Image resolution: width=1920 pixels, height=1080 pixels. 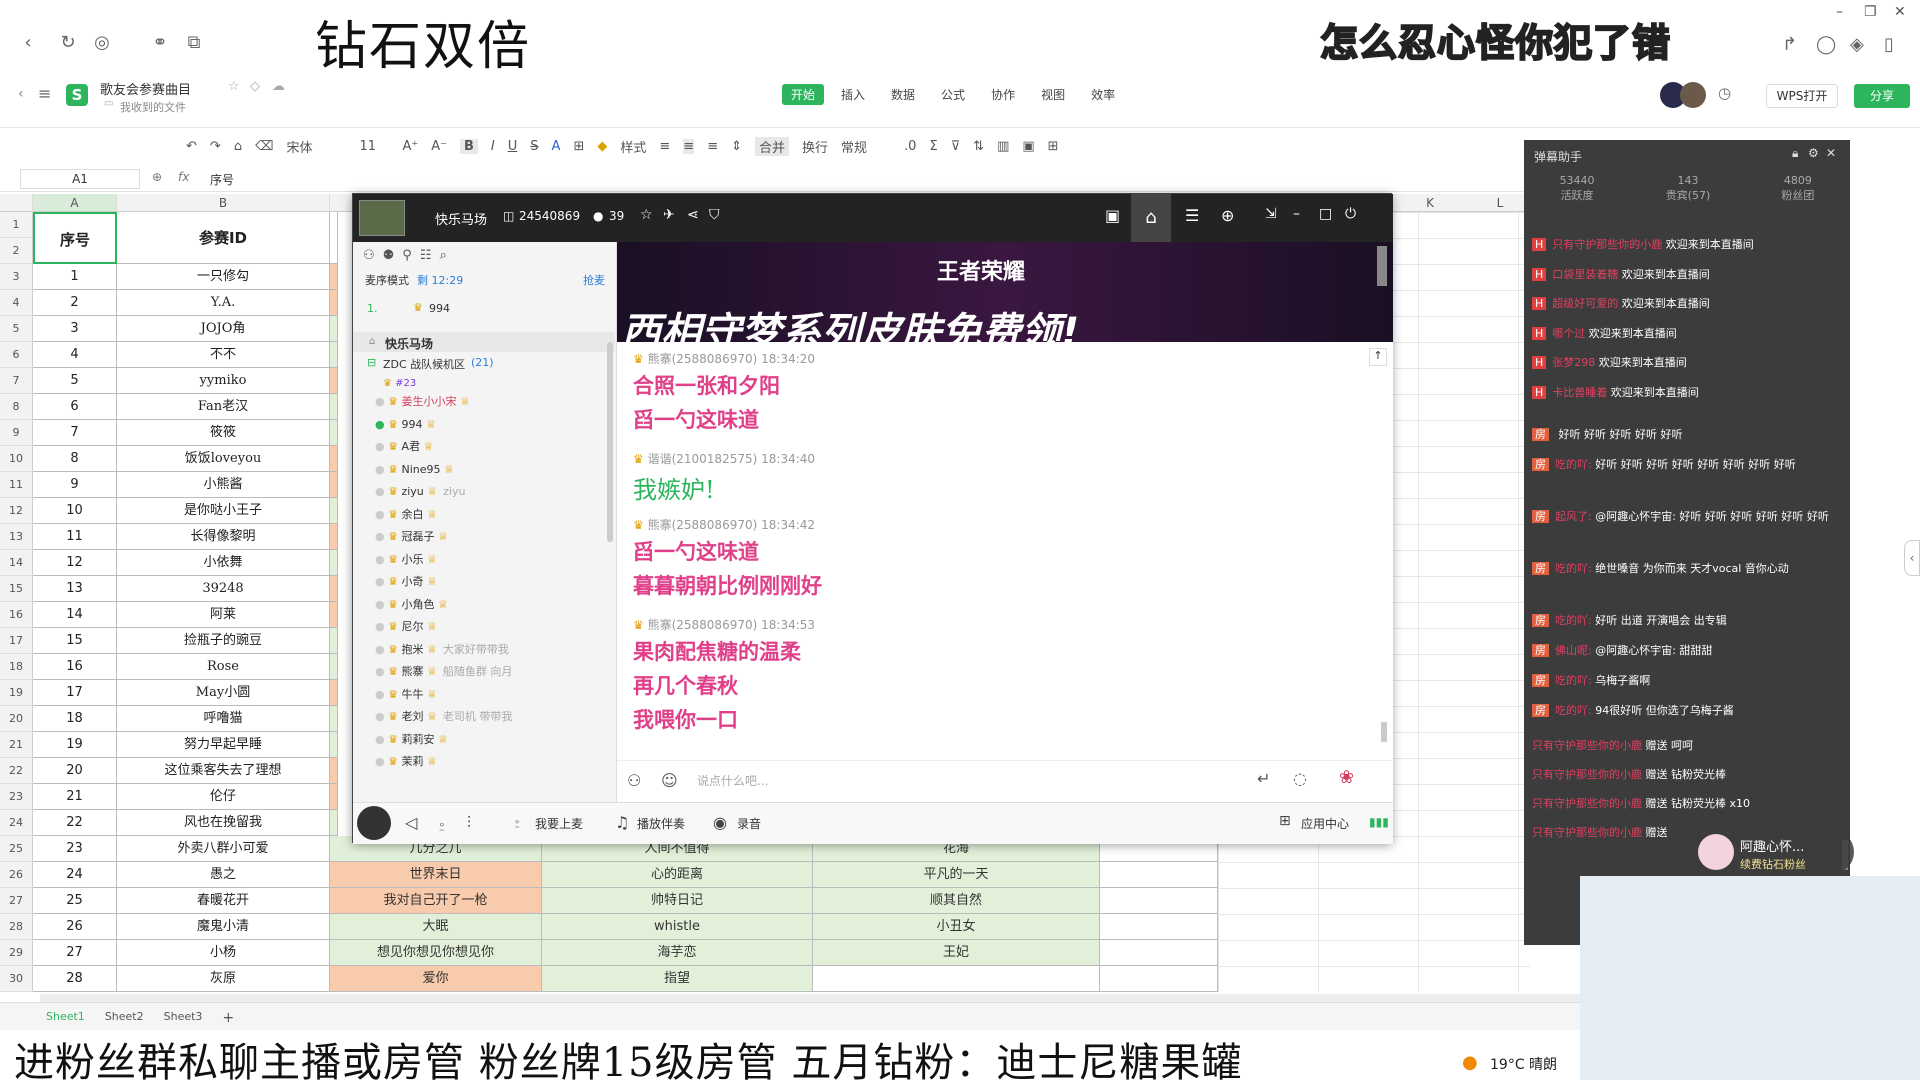 What do you see at coordinates (223, 771) in the screenshot?
I see `cell: 这位乘客失去了理想` at bounding box center [223, 771].